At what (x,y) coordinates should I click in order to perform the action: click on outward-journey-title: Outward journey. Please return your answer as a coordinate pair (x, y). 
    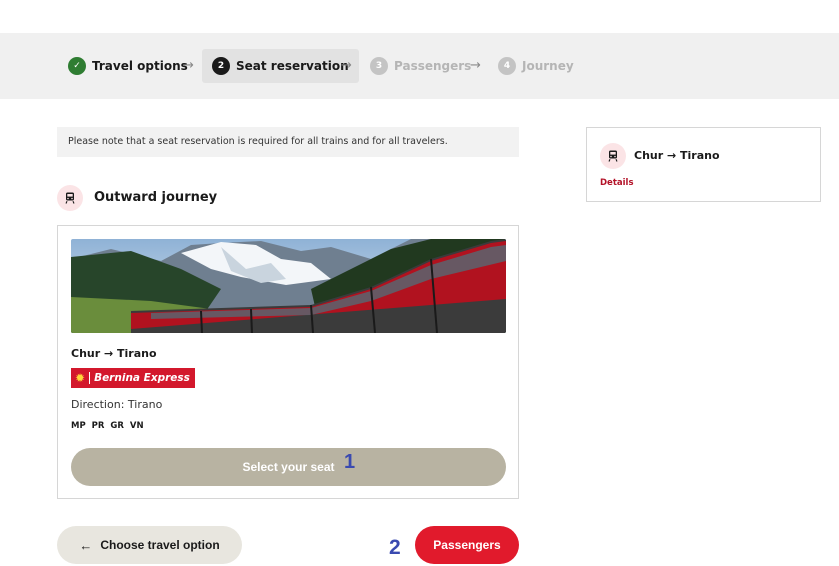
    Looking at the image, I should click on (156, 197).